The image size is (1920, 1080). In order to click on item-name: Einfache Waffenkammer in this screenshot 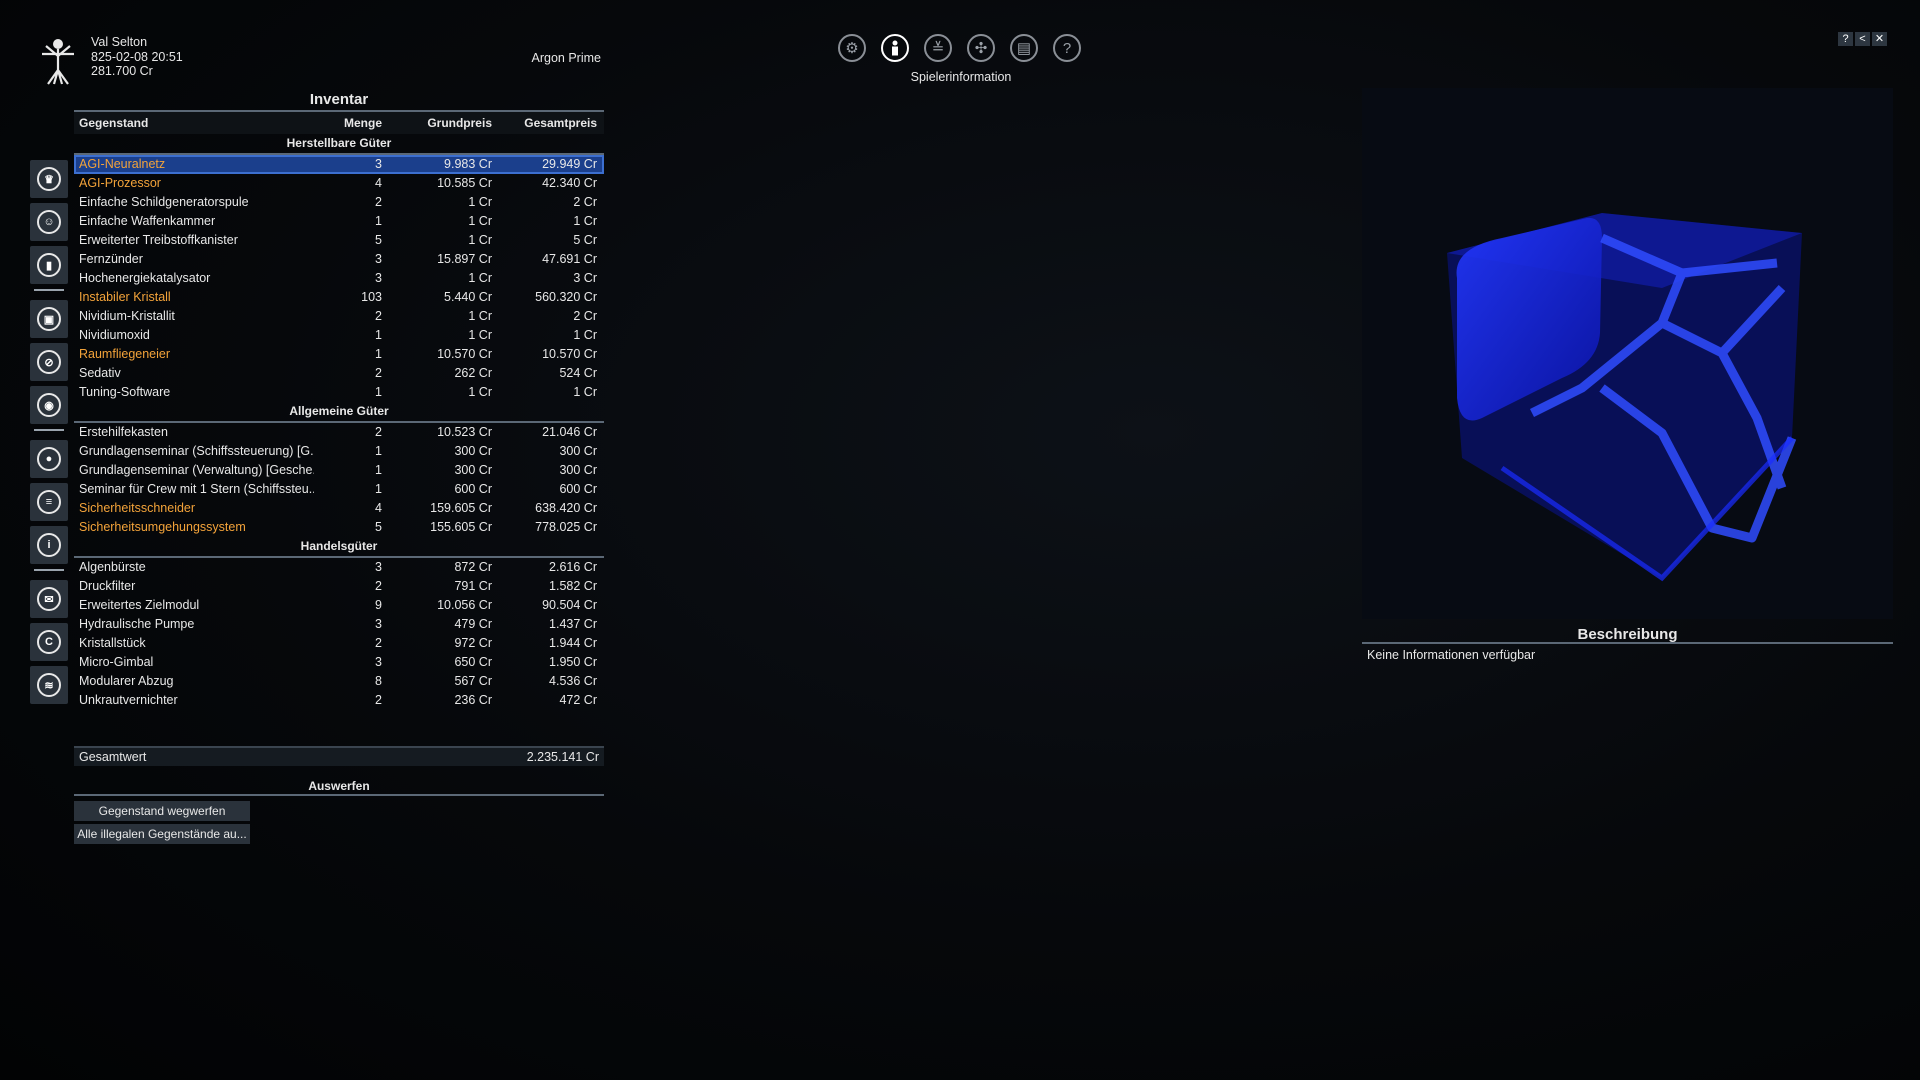, I will do `click(147, 221)`.